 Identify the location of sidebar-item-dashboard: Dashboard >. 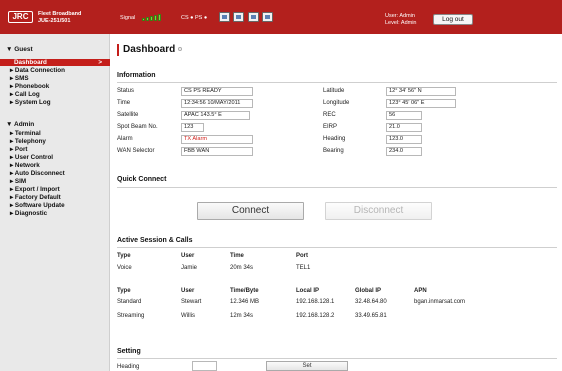
(55, 62).